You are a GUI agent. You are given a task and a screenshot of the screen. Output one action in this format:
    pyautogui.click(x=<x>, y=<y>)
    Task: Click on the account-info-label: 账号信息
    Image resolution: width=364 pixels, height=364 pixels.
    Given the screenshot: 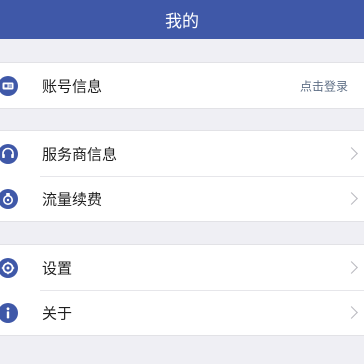 What is the action you would take?
    pyautogui.click(x=72, y=86)
    